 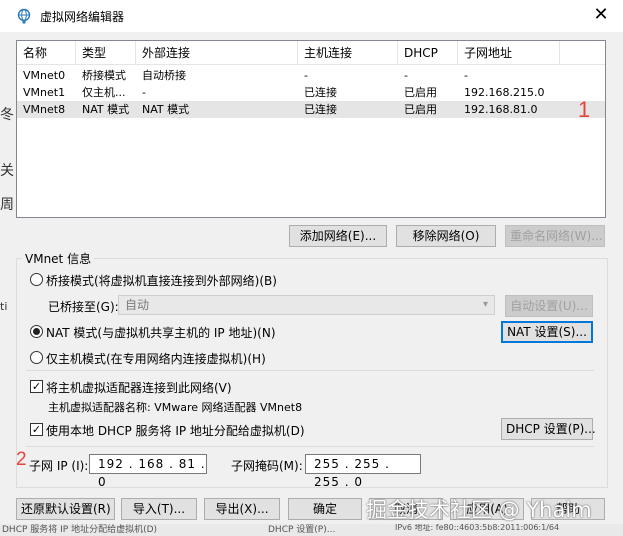 What do you see at coordinates (406, 75) in the screenshot?
I see `cell-dhcp: -` at bounding box center [406, 75].